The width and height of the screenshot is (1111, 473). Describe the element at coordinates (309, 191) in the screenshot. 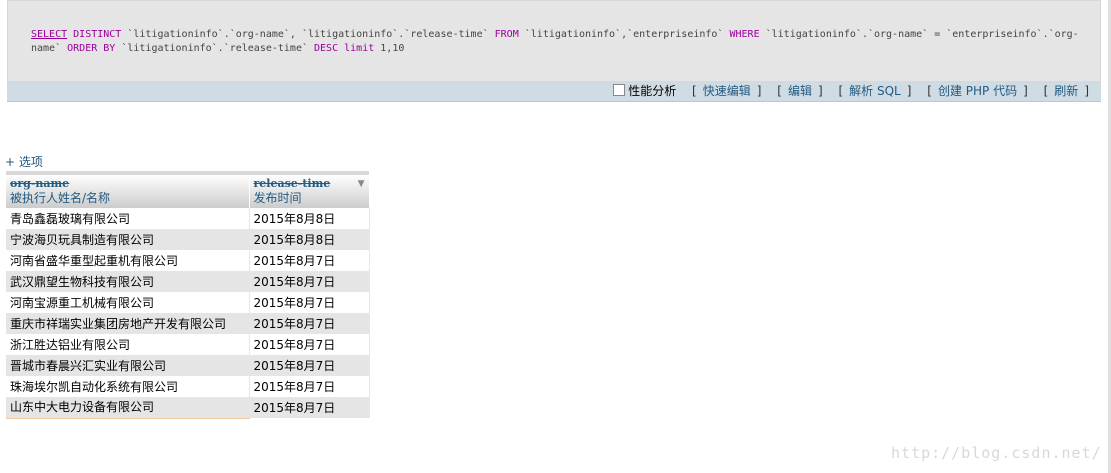

I see `column-header-release-time: ▼ release-time 发布时间` at that location.